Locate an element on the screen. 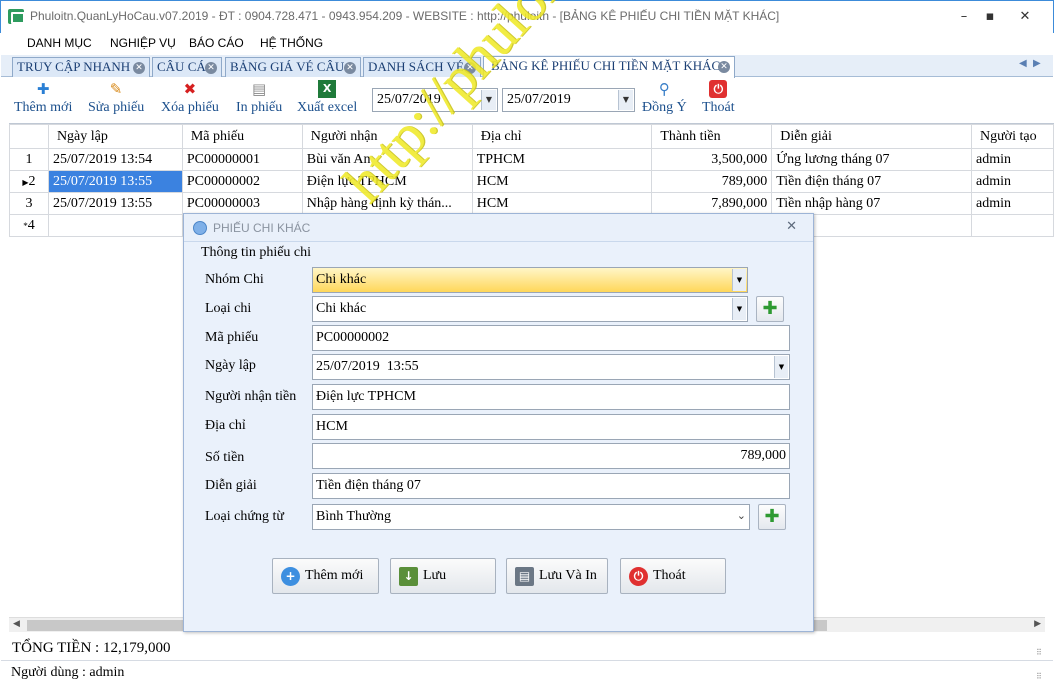 The image size is (1054, 686). add-expense-type-button: ✚ is located at coordinates (770, 309).